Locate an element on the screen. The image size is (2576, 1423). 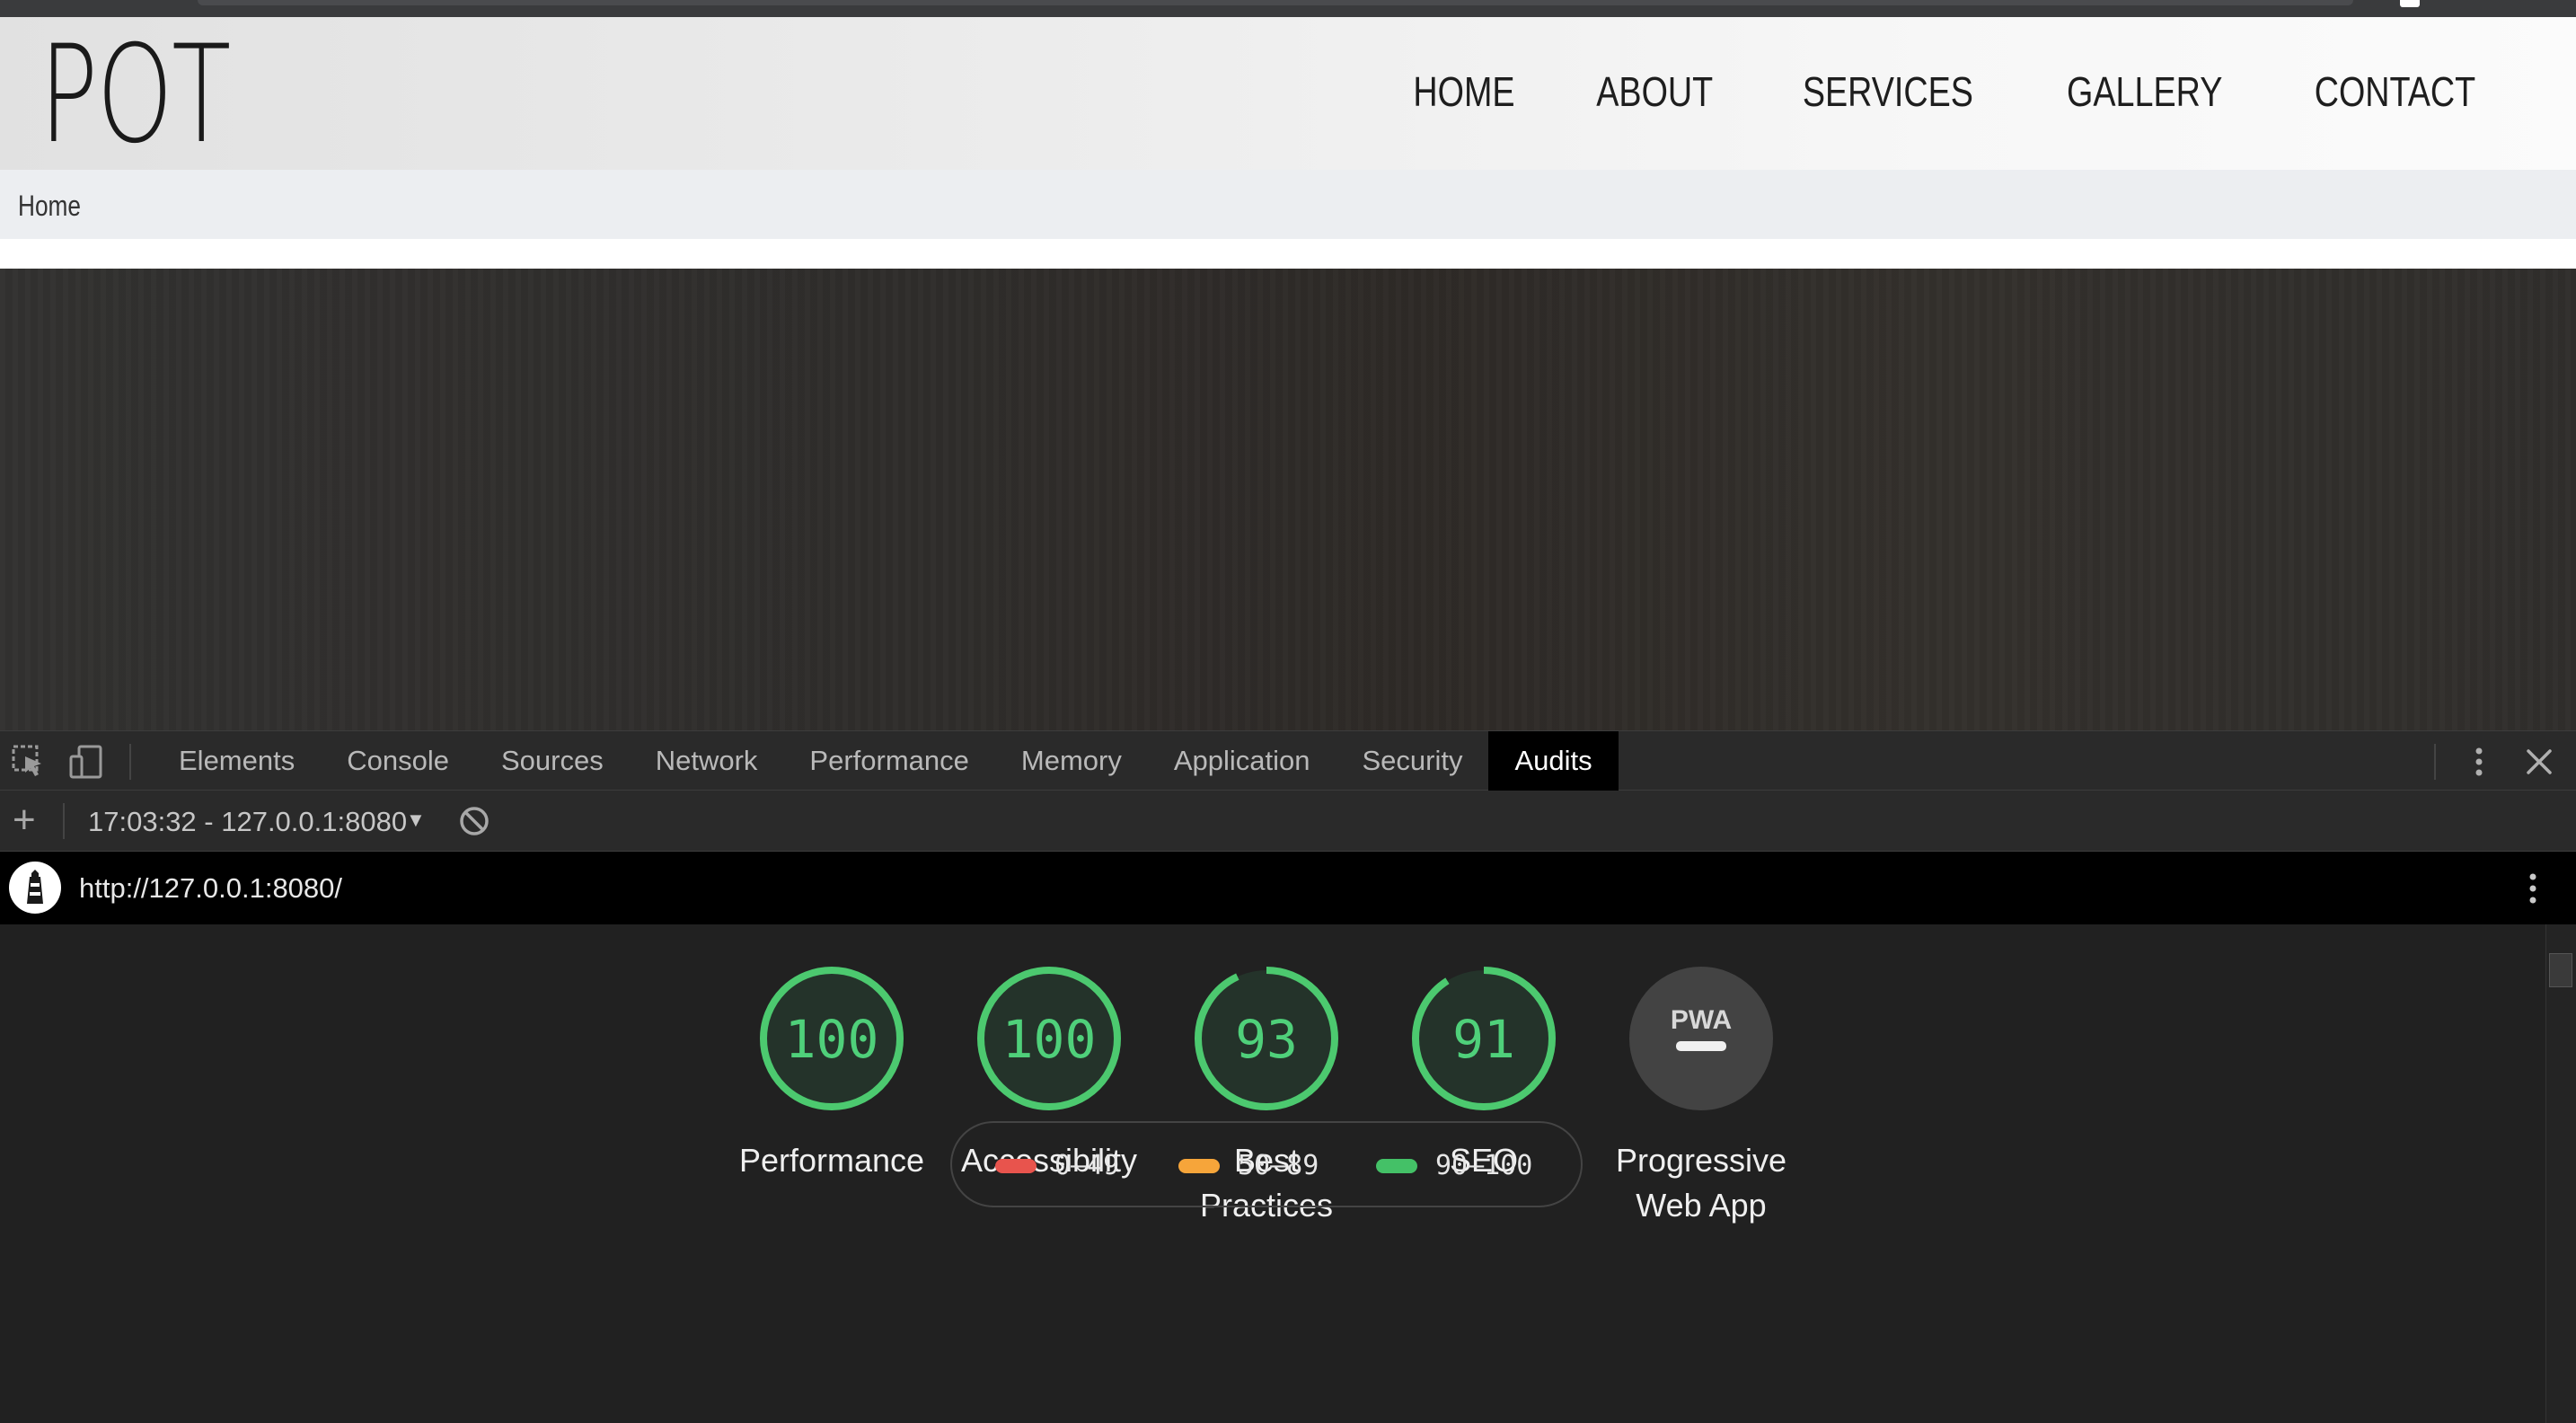
tab-network: Network is located at coordinates (707, 761).